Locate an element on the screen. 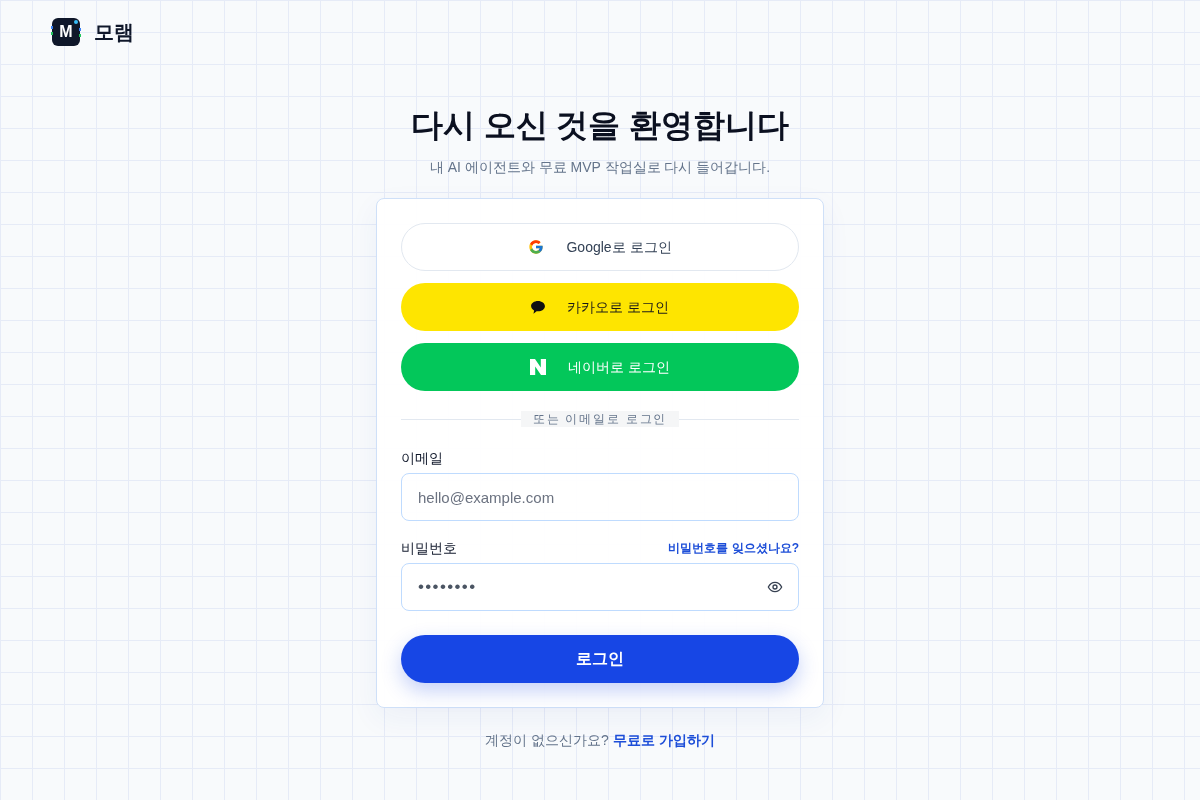  n-letter-logo-icon is located at coordinates (538, 367).